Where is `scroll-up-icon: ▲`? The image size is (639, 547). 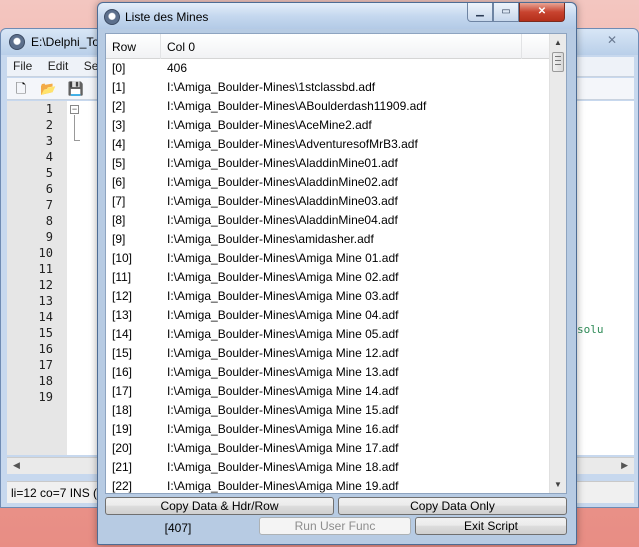
scroll-up-icon: ▲ is located at coordinates (558, 42).